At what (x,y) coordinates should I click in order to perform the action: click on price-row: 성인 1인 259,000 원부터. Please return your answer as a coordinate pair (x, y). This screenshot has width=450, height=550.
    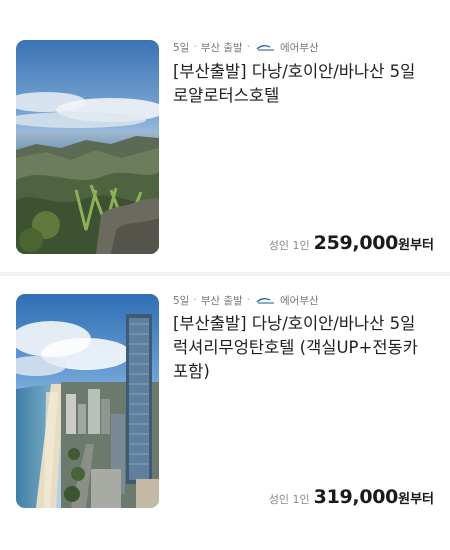
    Looking at the image, I should click on (351, 243).